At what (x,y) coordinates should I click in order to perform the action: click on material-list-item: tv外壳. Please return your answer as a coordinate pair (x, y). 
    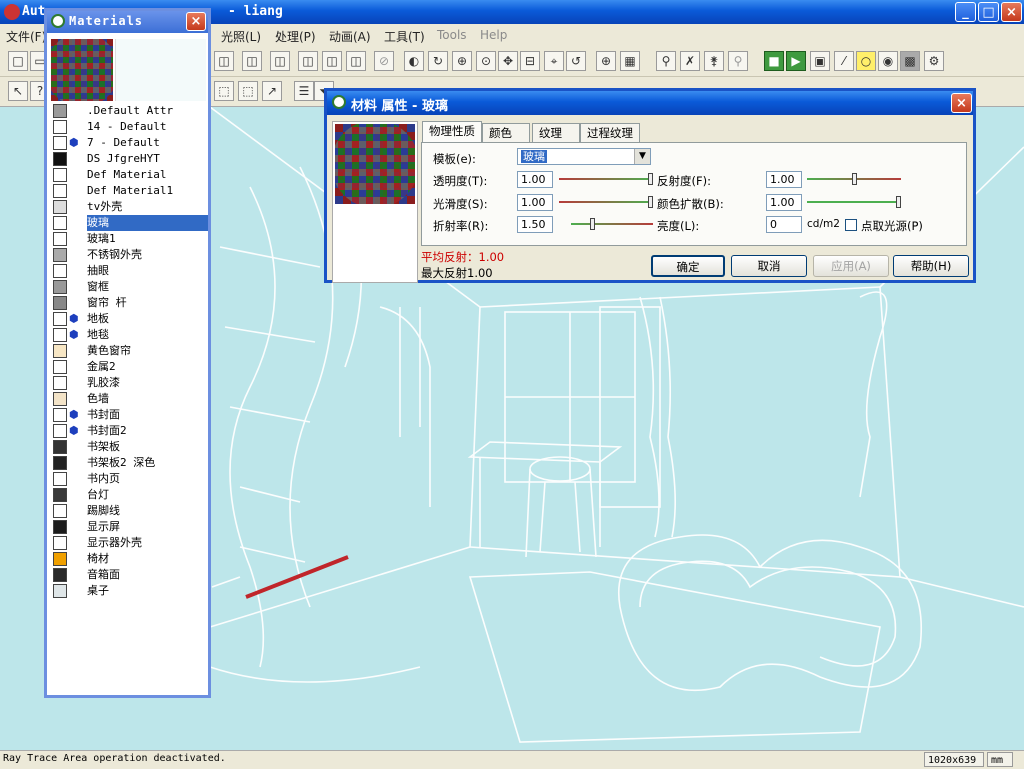
    Looking at the image, I should click on (128, 207).